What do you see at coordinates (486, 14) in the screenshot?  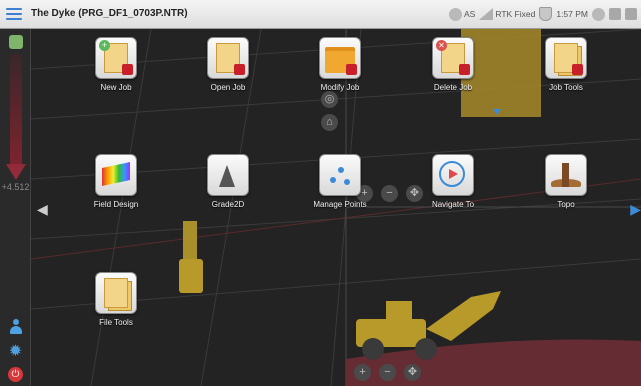 I see `signal-strength-icon` at bounding box center [486, 14].